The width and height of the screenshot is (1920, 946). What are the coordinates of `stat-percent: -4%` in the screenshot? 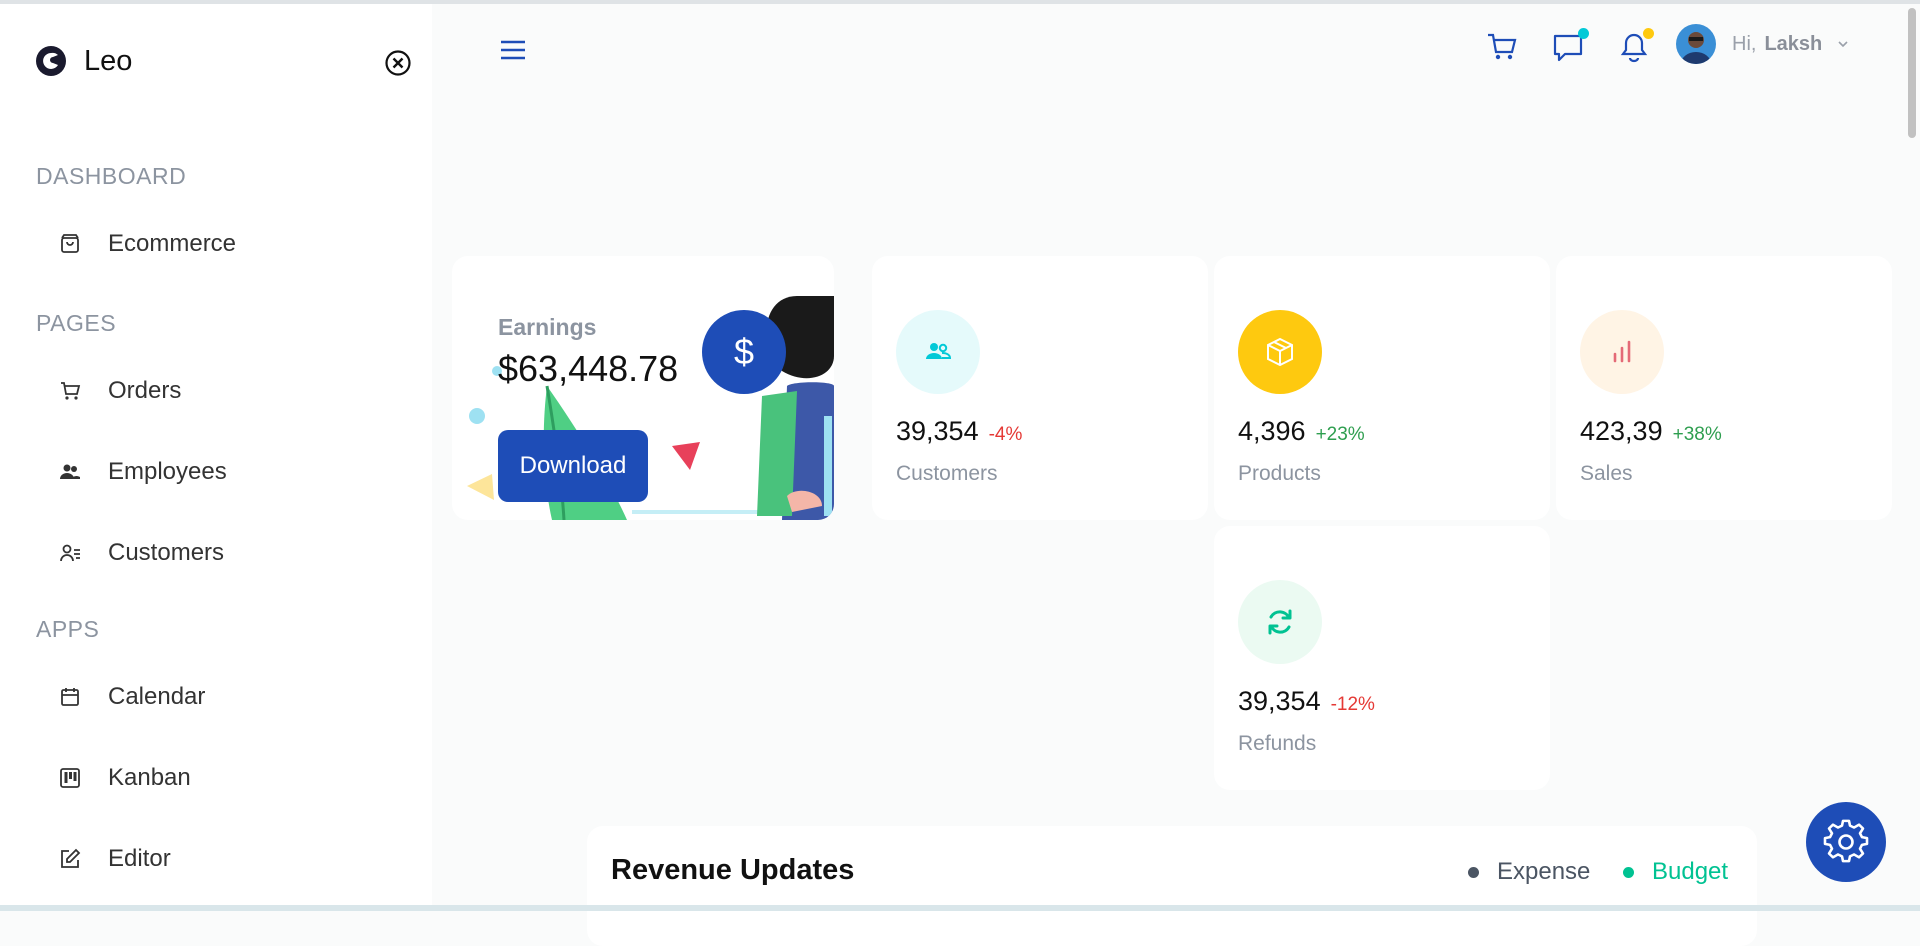 It's located at (1005, 434).